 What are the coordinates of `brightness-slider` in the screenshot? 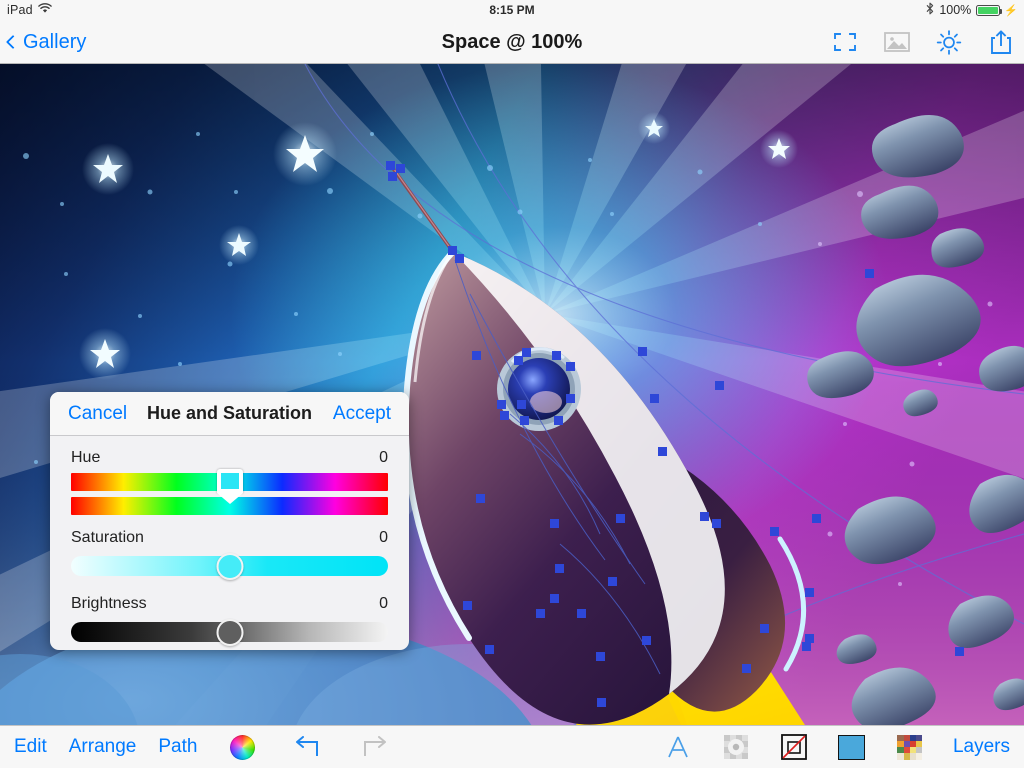 It's located at (229, 632).